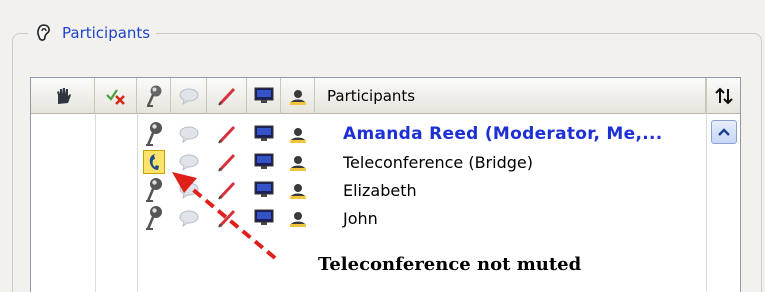 This screenshot has height=292, width=765. Describe the element at coordinates (224, 216) in the screenshot. I see `annotation-arrow` at that location.